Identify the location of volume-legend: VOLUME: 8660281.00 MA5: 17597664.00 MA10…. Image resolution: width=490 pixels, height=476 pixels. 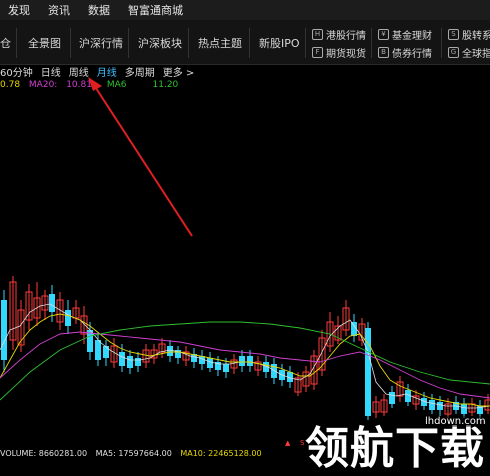
(134, 453).